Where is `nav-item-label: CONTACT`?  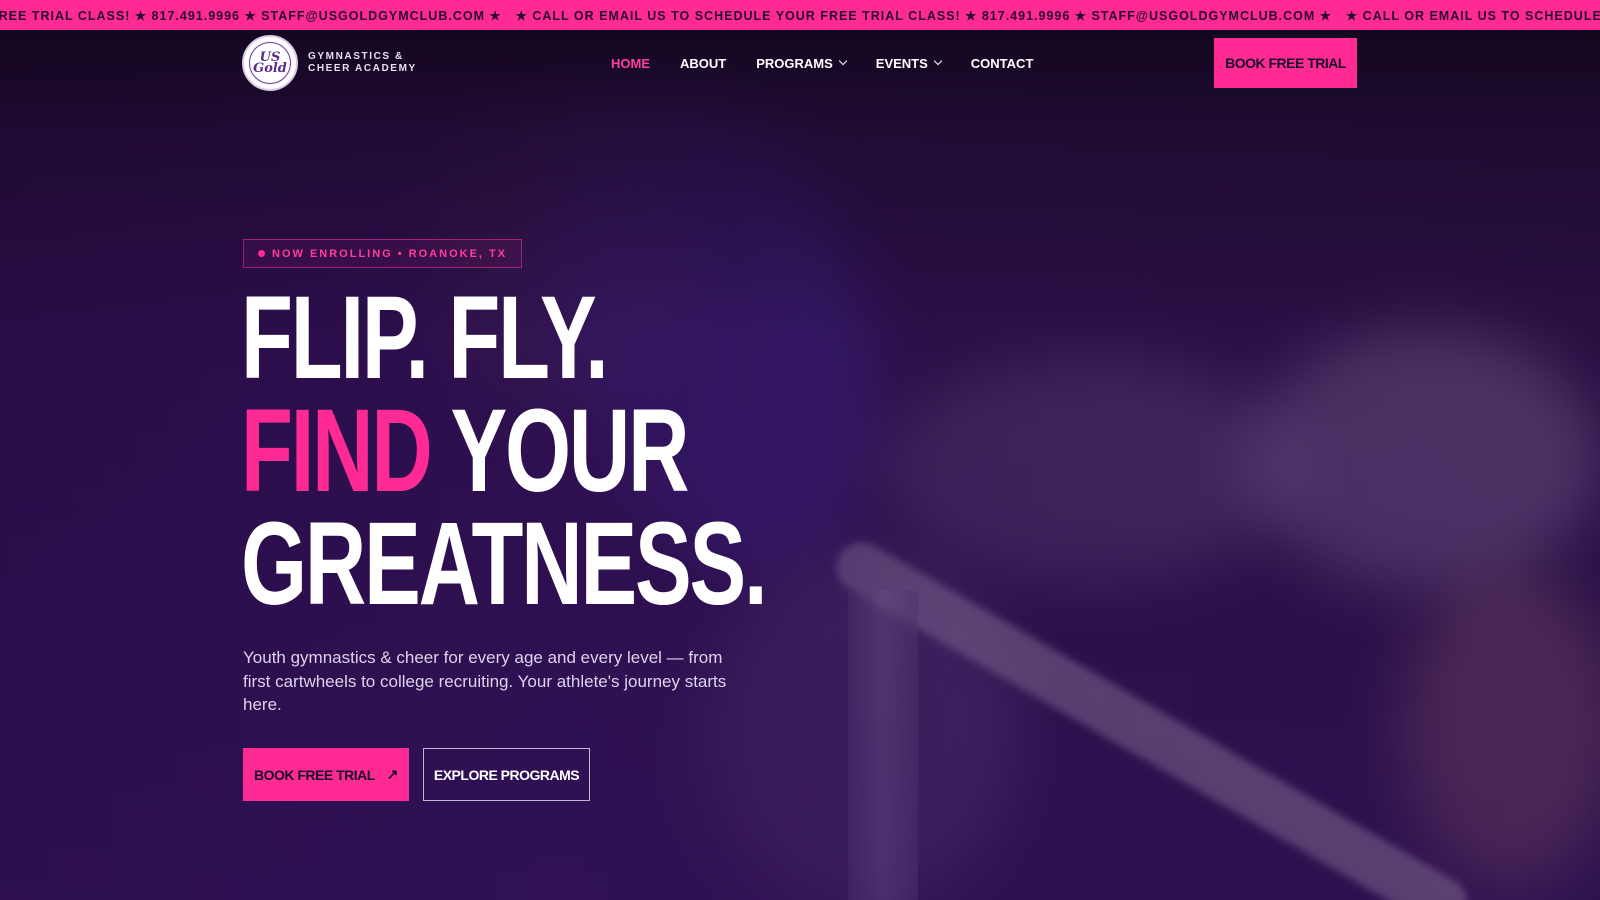 nav-item-label: CONTACT is located at coordinates (1002, 63).